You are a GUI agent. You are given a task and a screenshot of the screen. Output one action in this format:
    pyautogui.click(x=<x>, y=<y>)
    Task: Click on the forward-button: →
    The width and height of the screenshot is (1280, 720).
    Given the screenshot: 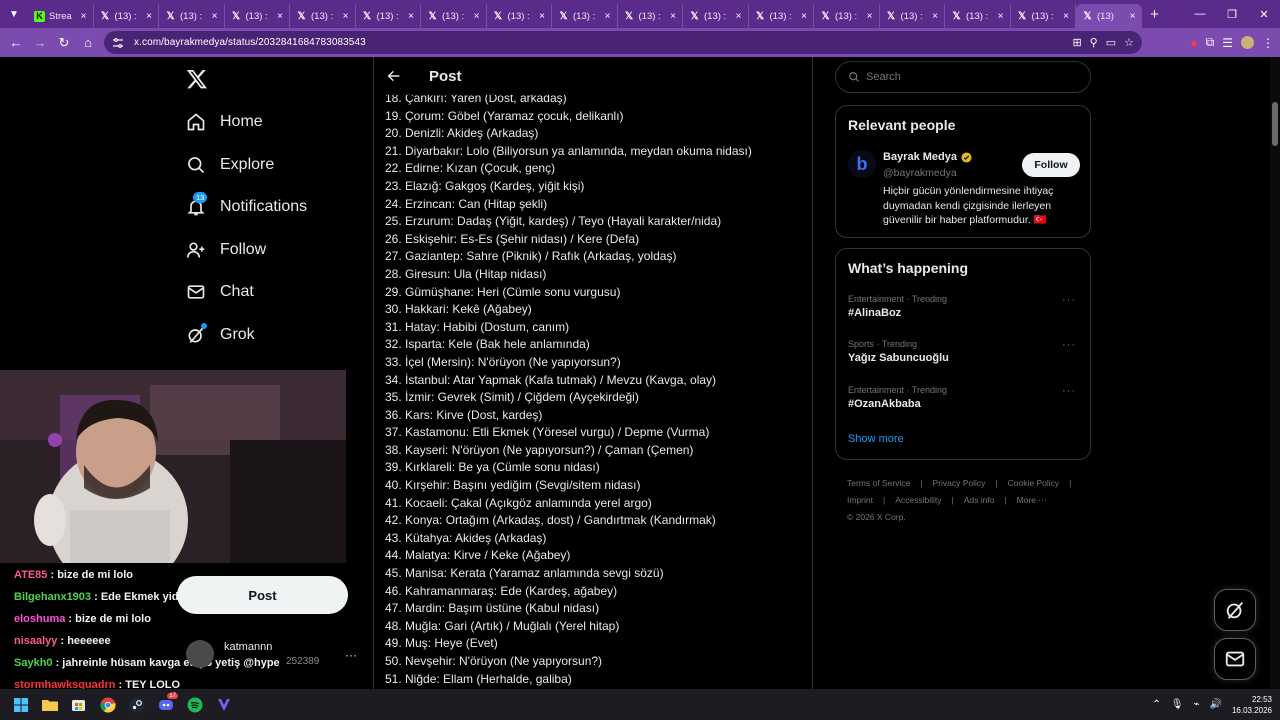 What is the action you would take?
    pyautogui.click(x=40, y=43)
    